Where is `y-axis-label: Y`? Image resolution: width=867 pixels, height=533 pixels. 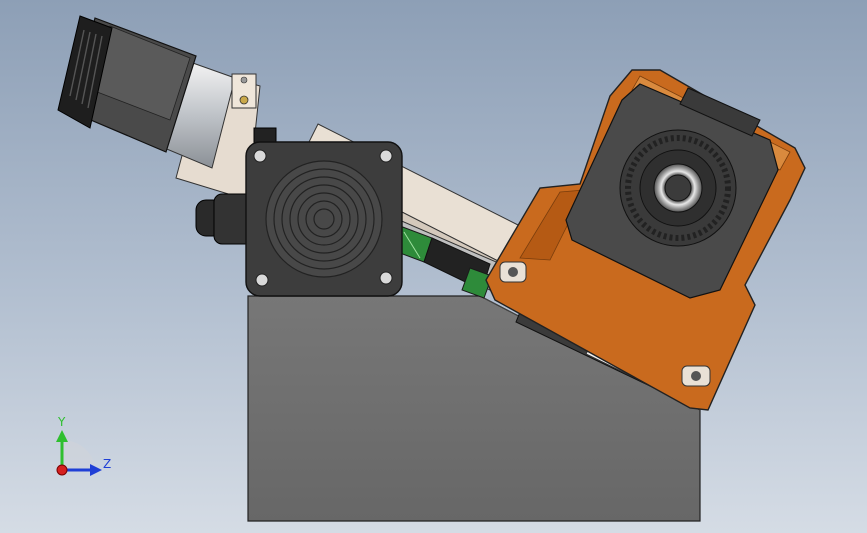
y-axis-label: Y is located at coordinates (61, 422).